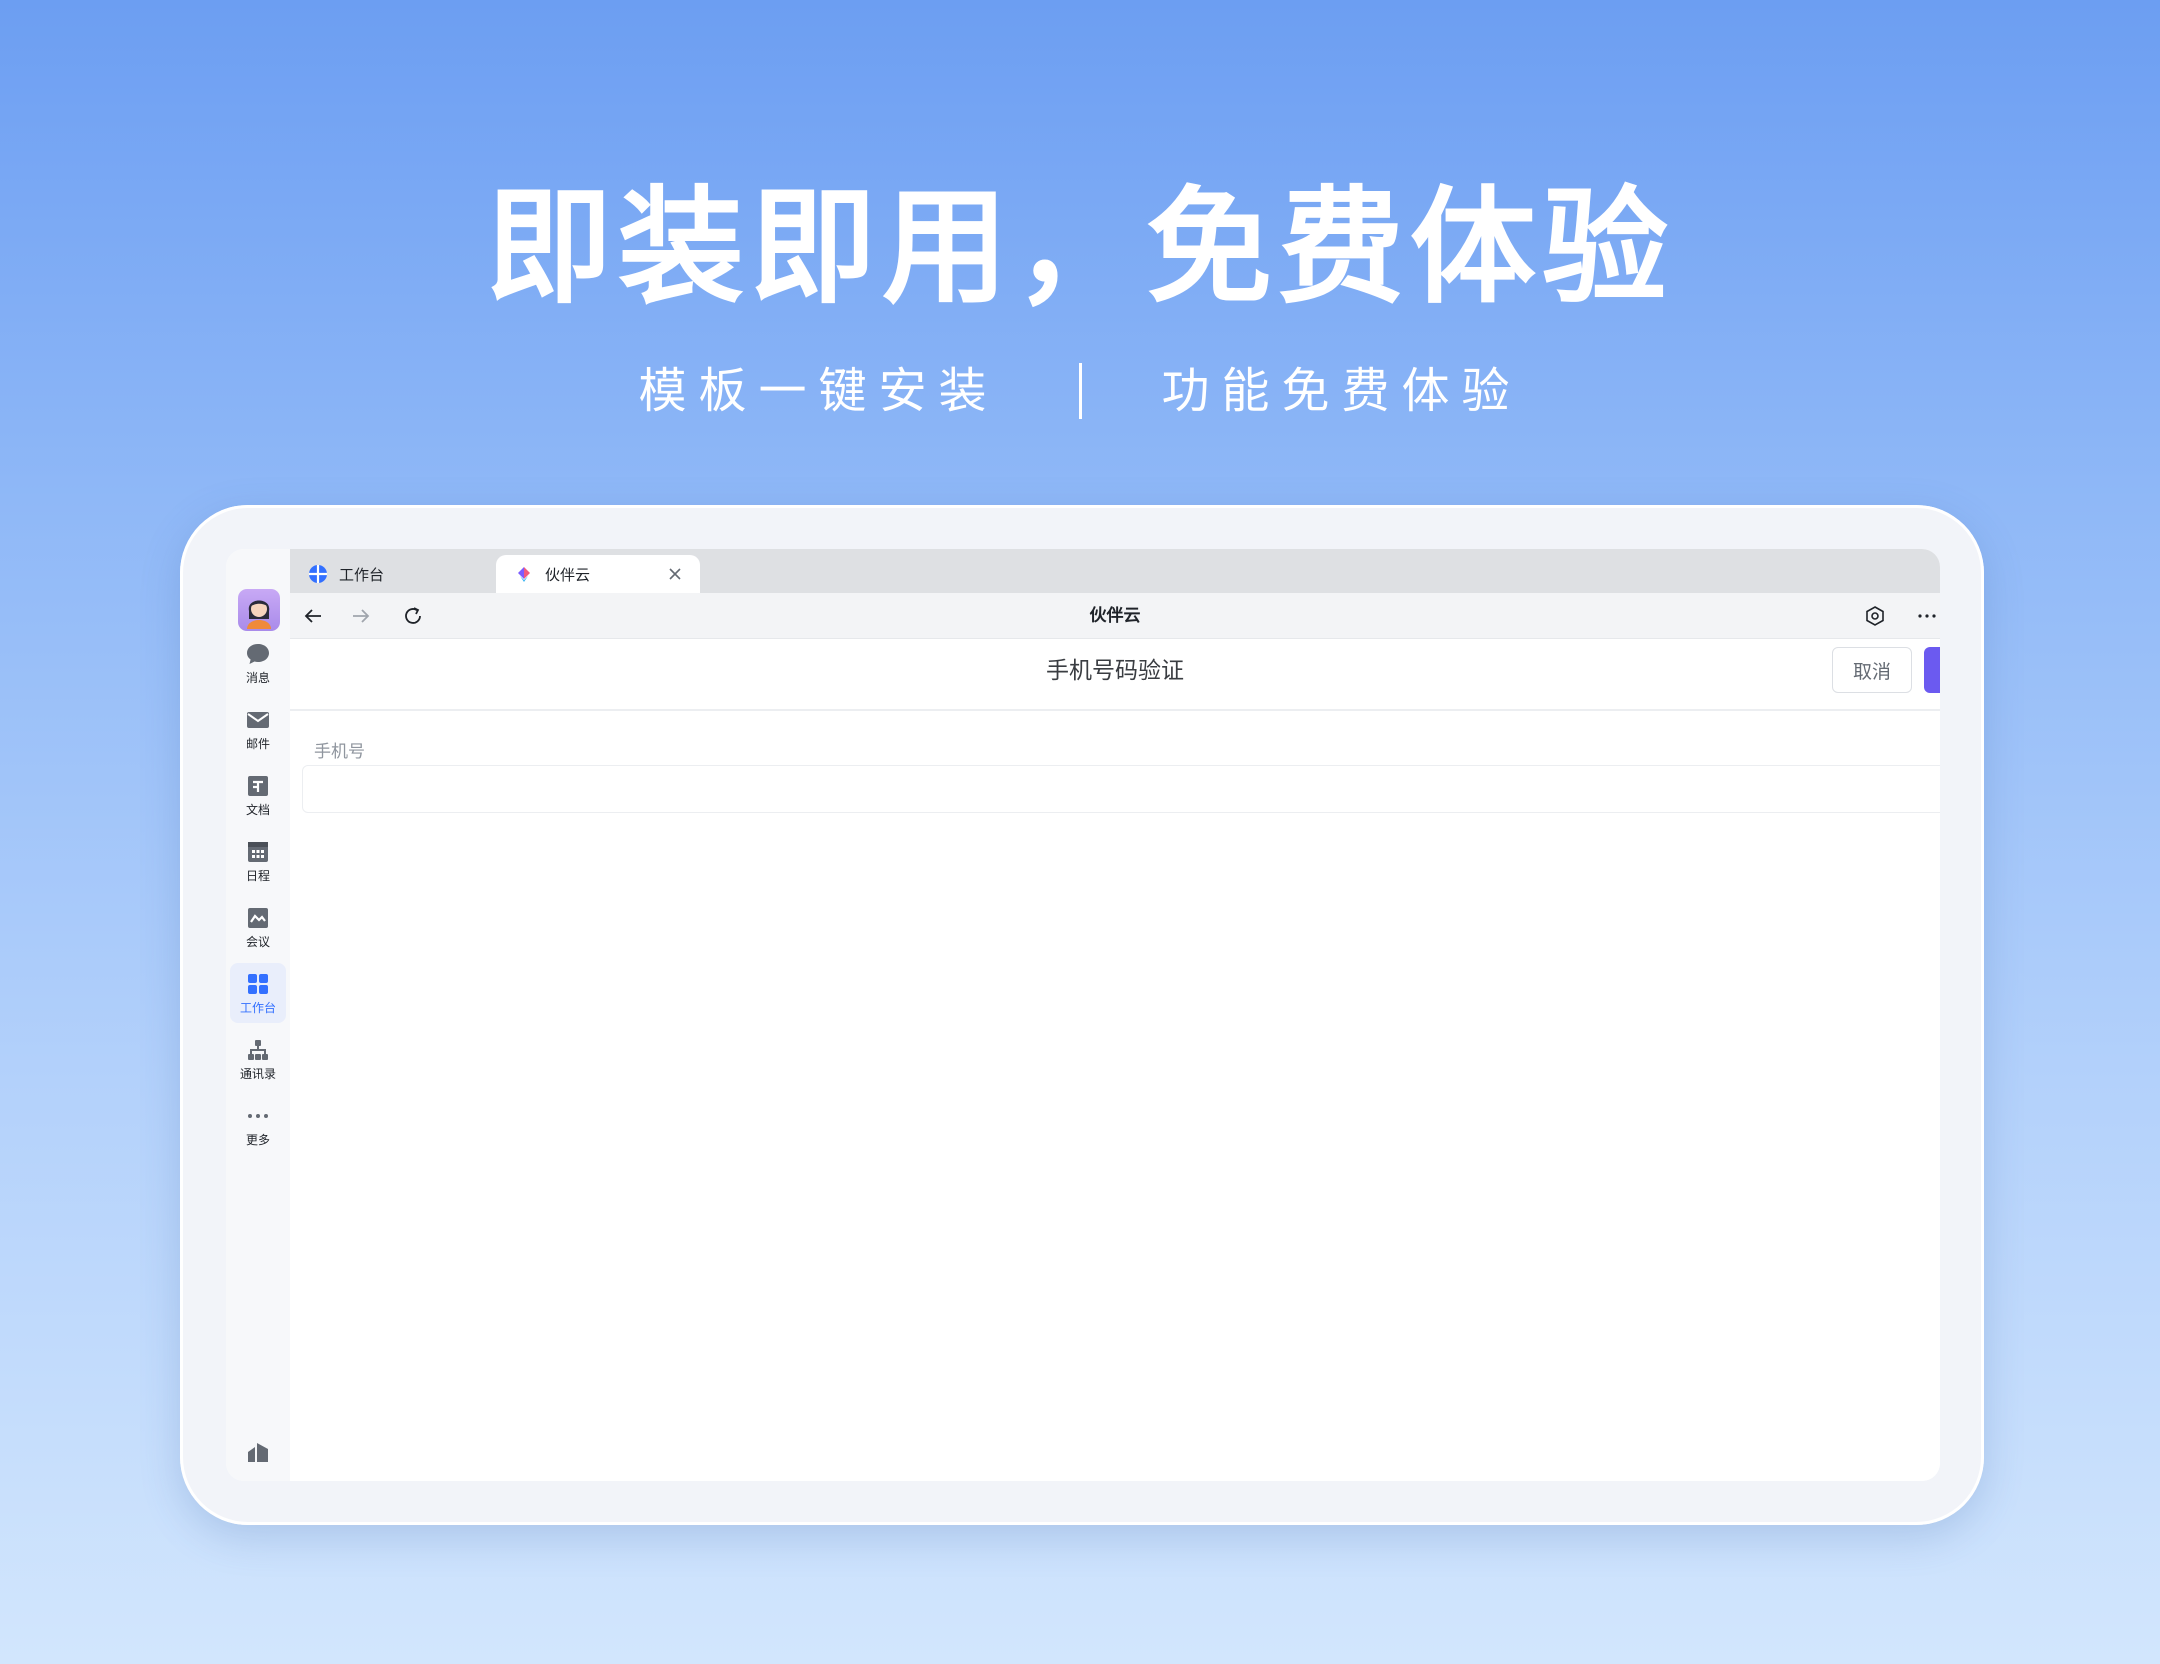 This screenshot has height=1664, width=2160. I want to click on sidebar-item-label: 邮件, so click(257, 744).